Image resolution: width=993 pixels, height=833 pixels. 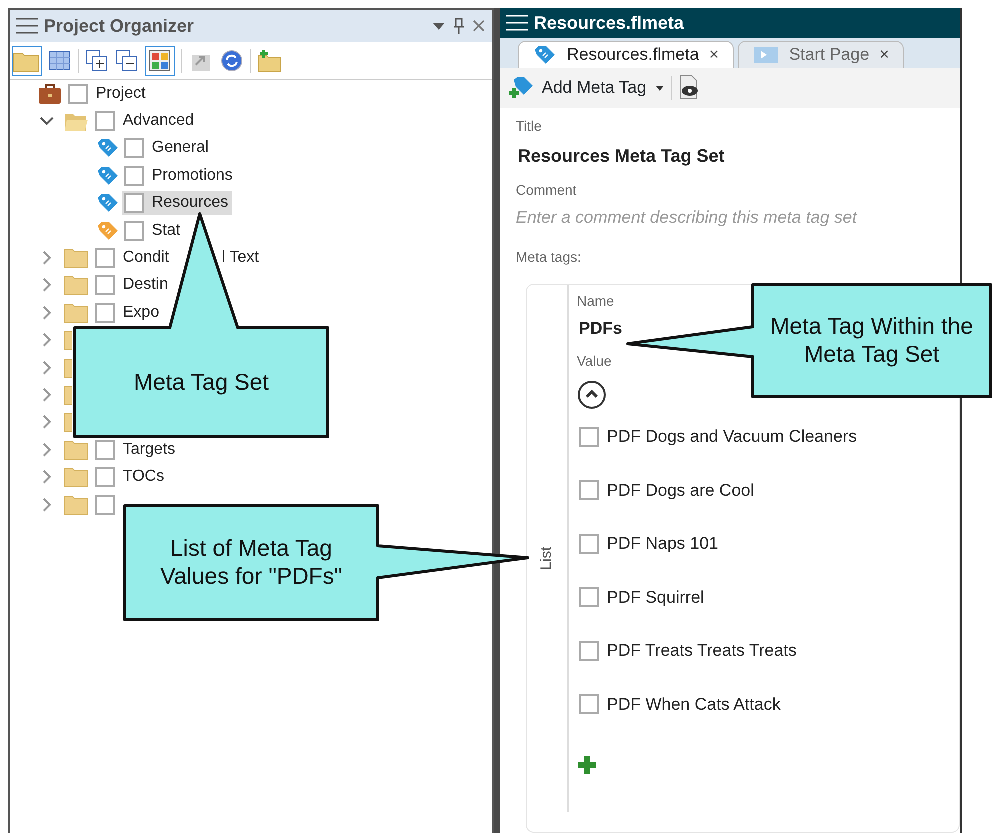 What do you see at coordinates (592, 395) in the screenshot?
I see `collapse-icon` at bounding box center [592, 395].